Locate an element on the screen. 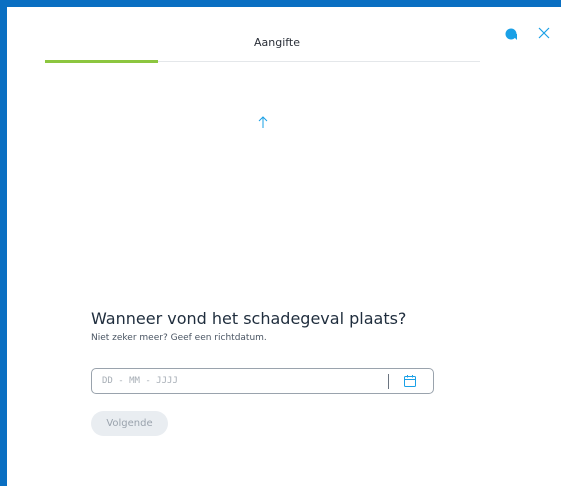 This screenshot has width=561, height=486. field-divider is located at coordinates (388, 381).